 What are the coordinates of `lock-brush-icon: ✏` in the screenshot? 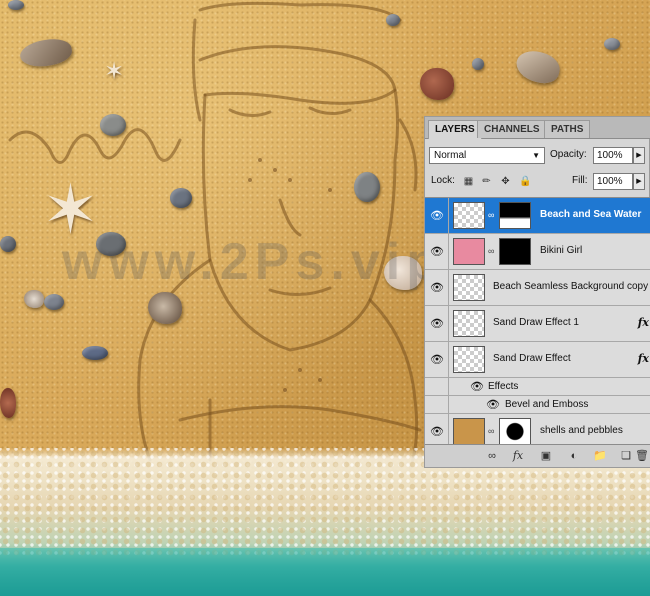 It's located at (486, 181).